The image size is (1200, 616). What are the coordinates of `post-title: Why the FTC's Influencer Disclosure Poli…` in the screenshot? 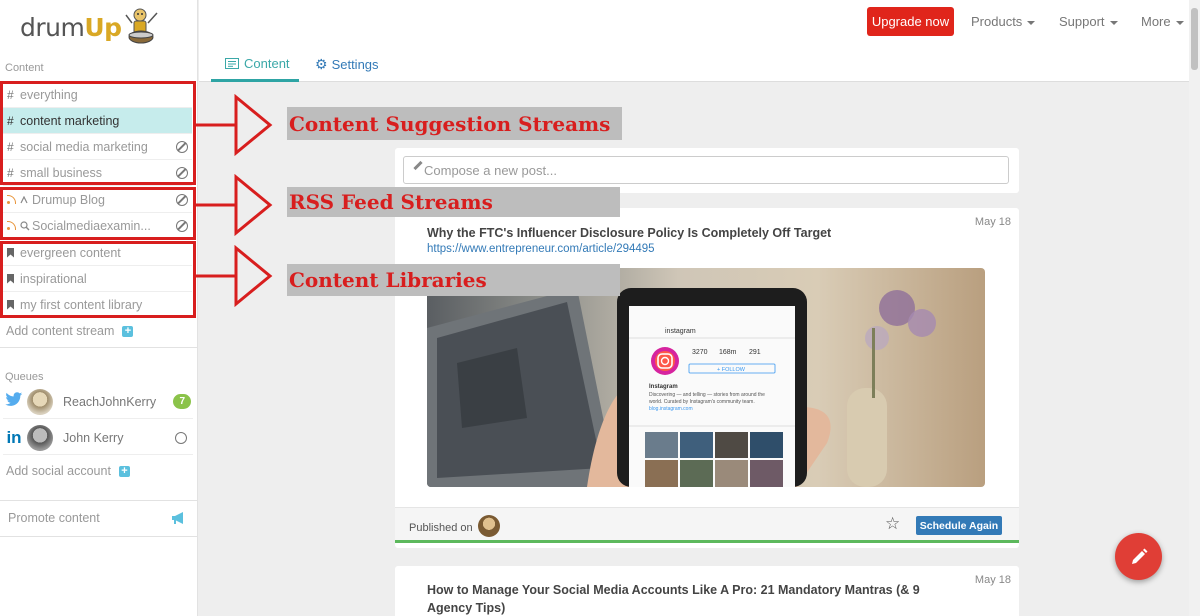 It's located at (687, 233).